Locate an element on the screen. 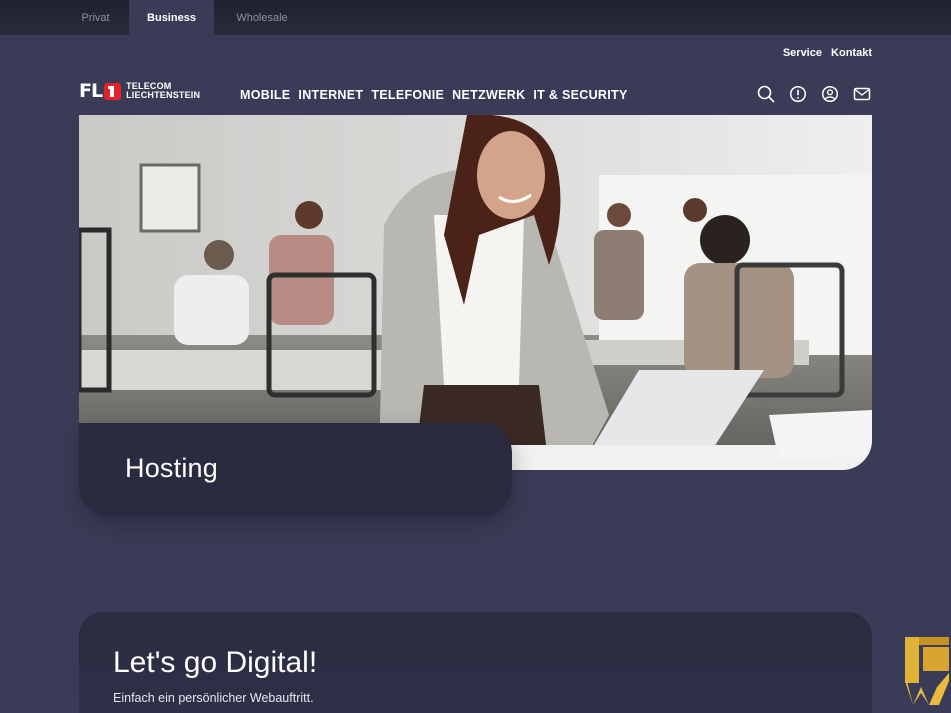 This screenshot has width=951, height=713. info-icon is located at coordinates (798, 94).